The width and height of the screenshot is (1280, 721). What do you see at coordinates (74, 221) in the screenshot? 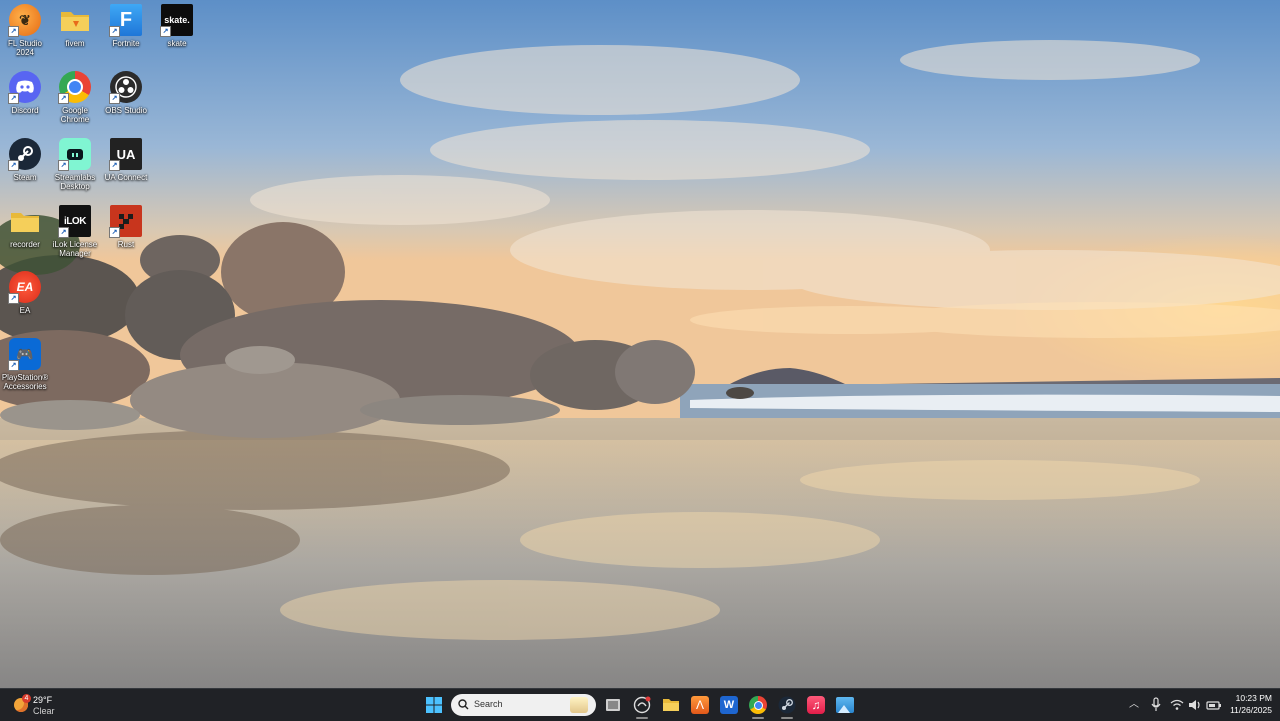
I see `ilok-icon: iLOK ↗` at bounding box center [74, 221].